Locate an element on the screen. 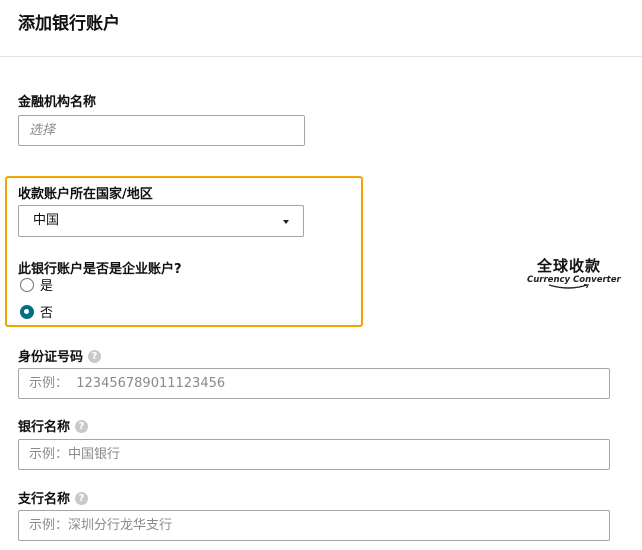  institution-label: 金融机构名称 is located at coordinates (57, 102).